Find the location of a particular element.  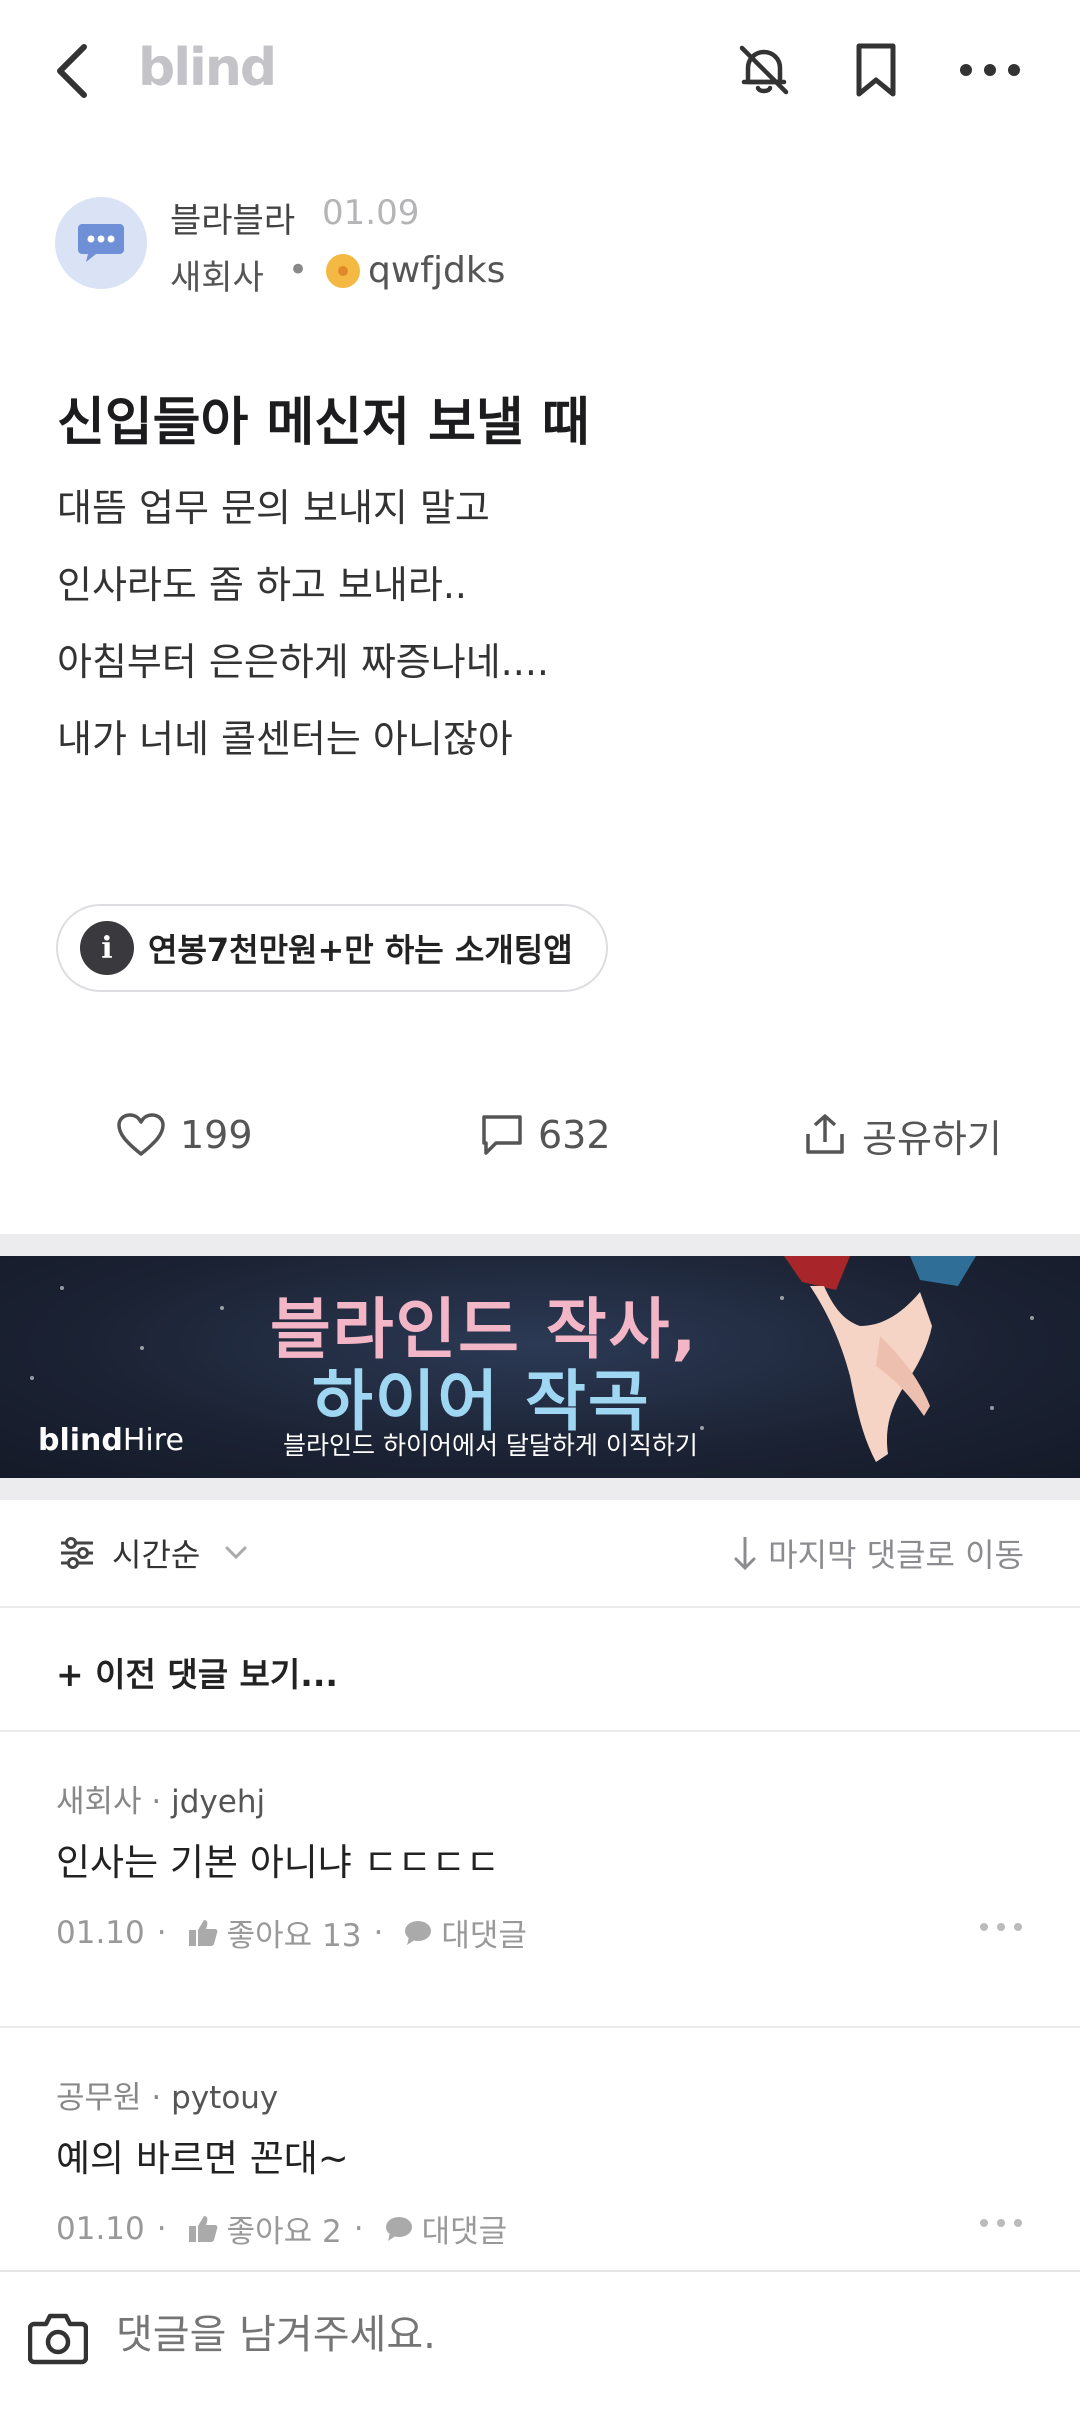

camera-button is located at coordinates (58, 2340).